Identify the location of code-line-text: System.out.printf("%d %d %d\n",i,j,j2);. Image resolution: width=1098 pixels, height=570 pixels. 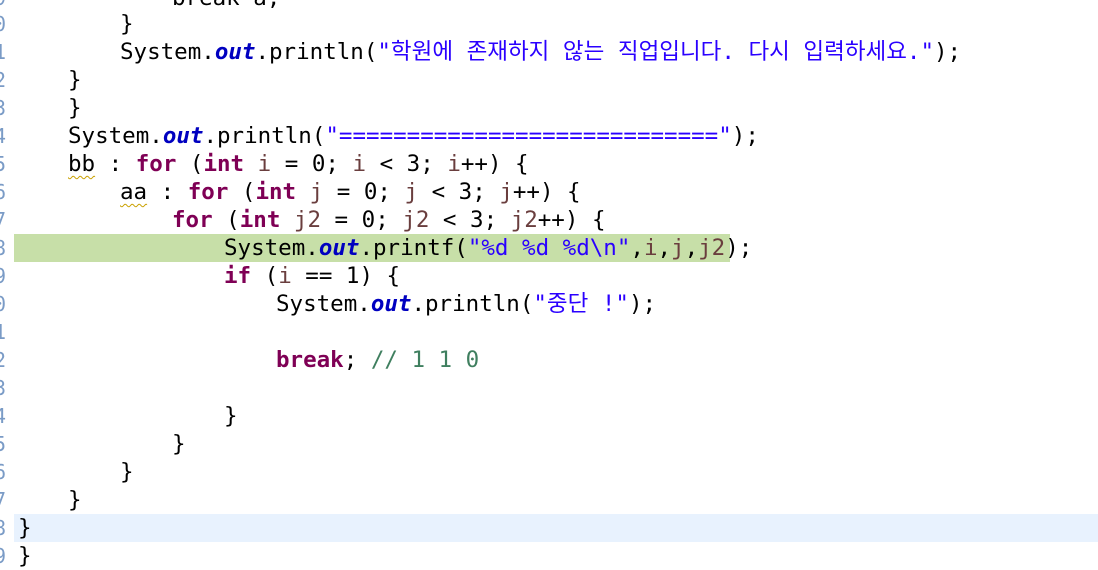
(488, 248).